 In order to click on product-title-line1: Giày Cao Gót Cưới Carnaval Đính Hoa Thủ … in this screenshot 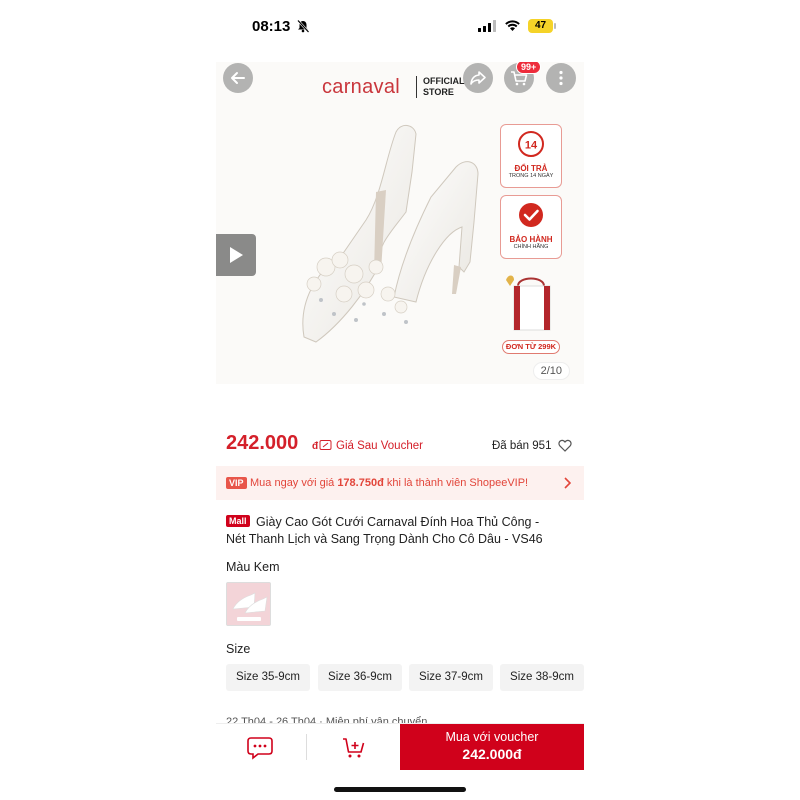, I will do `click(398, 522)`.